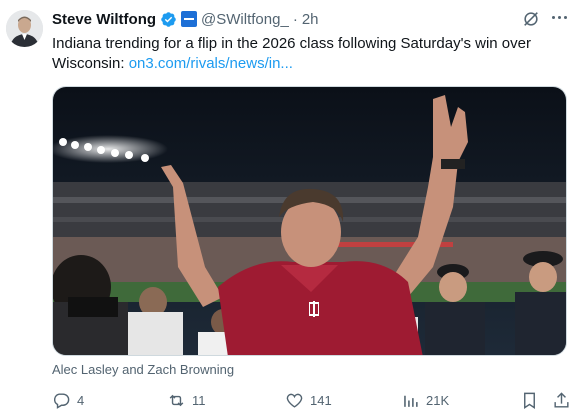  I want to click on views-button: 21K, so click(425, 400).